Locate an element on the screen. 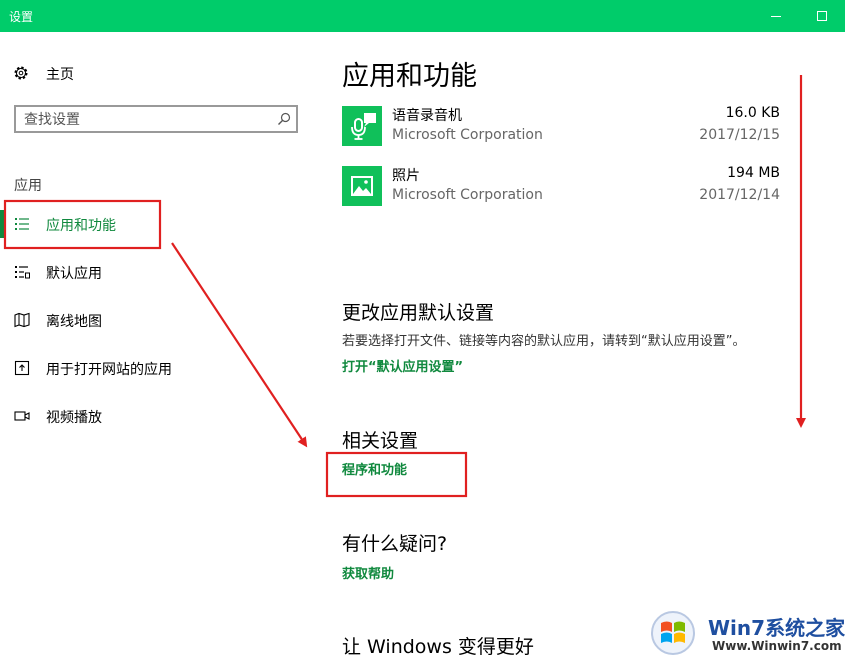 This screenshot has width=845, height=660. offline-map-icon is located at coordinates (22, 320).